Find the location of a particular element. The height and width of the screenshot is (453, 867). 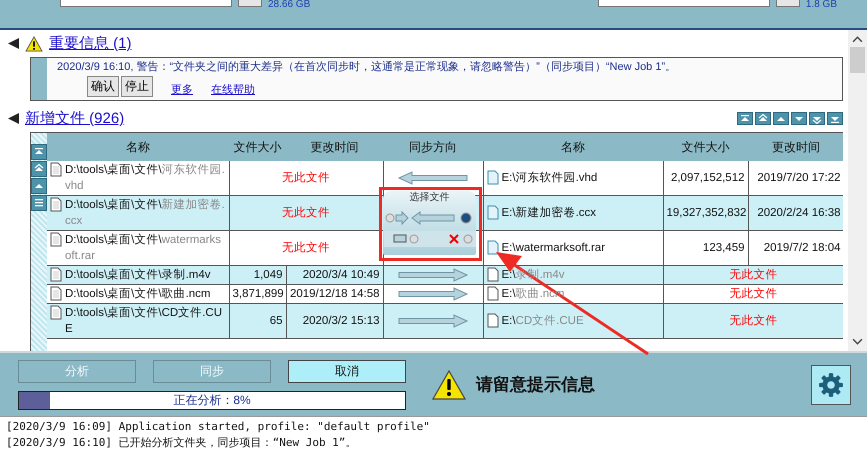

log-line: [2020/3/9 16:09] Application started, profile: "default profile" is located at coordinates (218, 427).